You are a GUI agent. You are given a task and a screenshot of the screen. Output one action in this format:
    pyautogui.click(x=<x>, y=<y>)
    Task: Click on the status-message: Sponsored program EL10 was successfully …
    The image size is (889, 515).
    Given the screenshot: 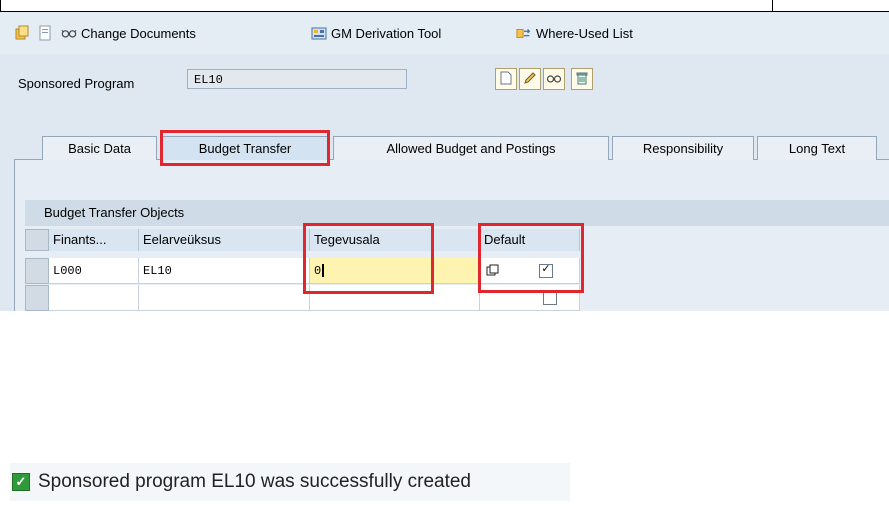 What is the action you would take?
    pyautogui.click(x=255, y=481)
    